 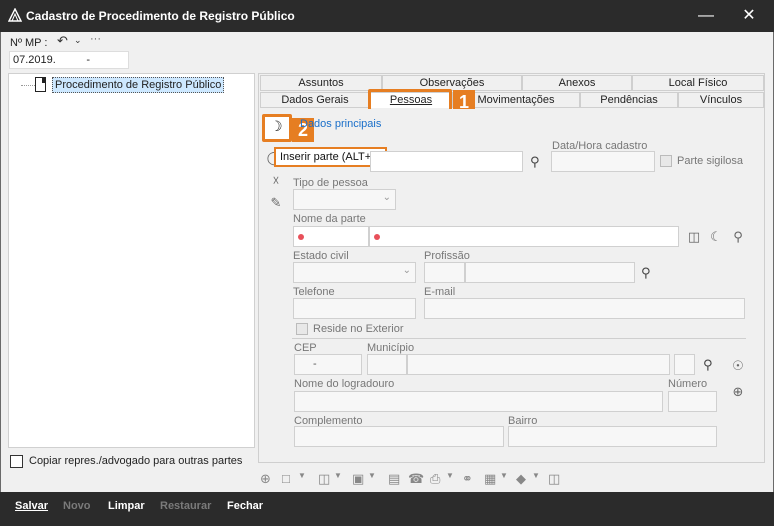 I want to click on remove-person-icon: ☓, so click(x=276, y=181).